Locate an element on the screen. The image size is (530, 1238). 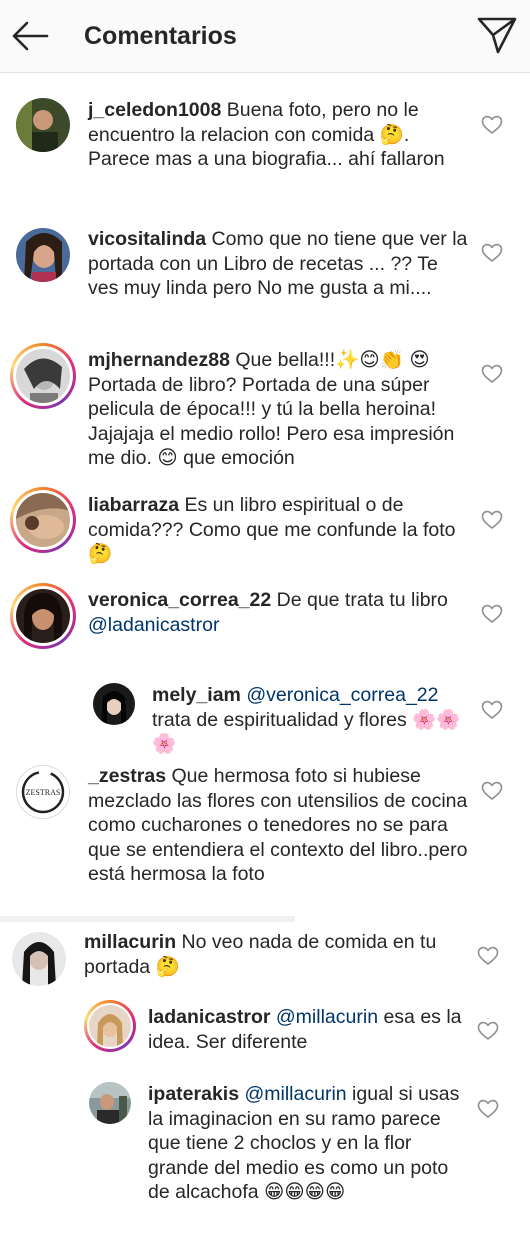
brand-logo-text: ZESTRAS is located at coordinates (43, 792).